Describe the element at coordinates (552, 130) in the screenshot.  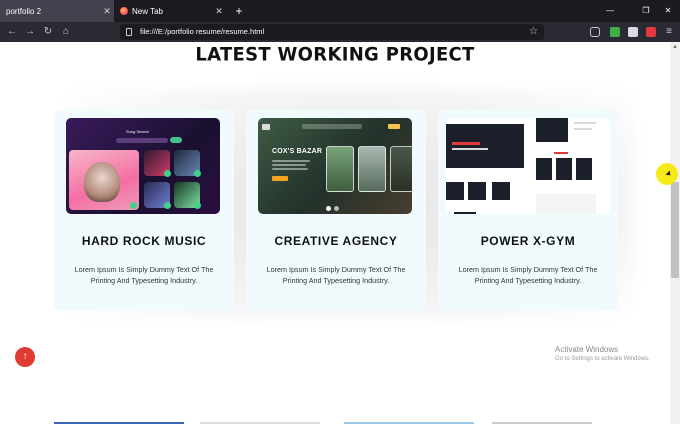
I see `thumb-photo` at that location.